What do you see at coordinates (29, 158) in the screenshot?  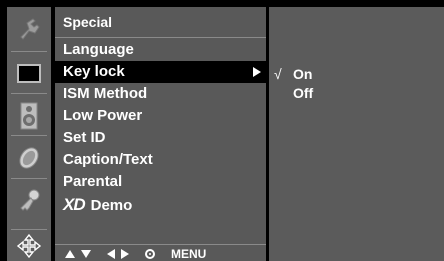 I see `clock-icon` at bounding box center [29, 158].